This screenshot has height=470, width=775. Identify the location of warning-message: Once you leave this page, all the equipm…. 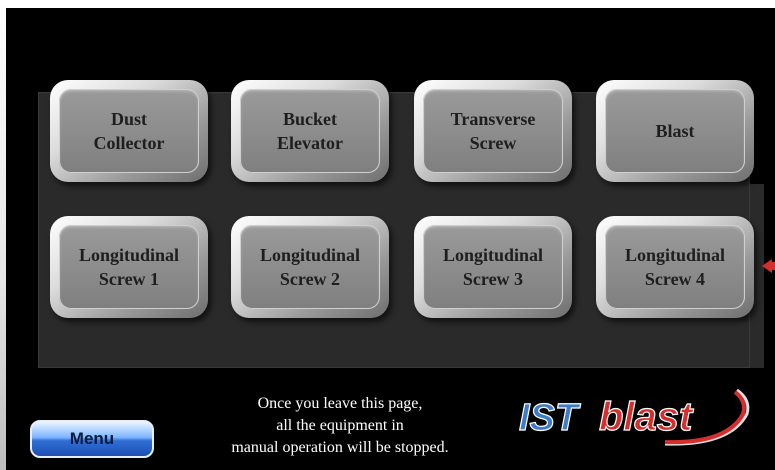
(340, 425).